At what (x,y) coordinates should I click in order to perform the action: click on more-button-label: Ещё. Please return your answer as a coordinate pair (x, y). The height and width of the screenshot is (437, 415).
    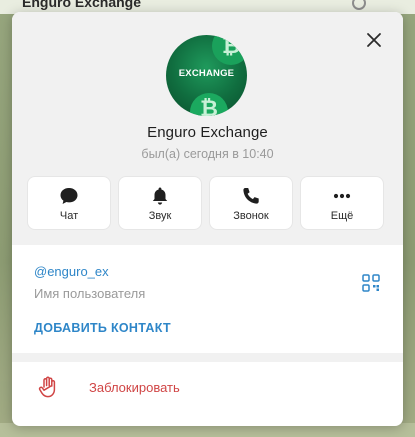
    Looking at the image, I should click on (342, 216).